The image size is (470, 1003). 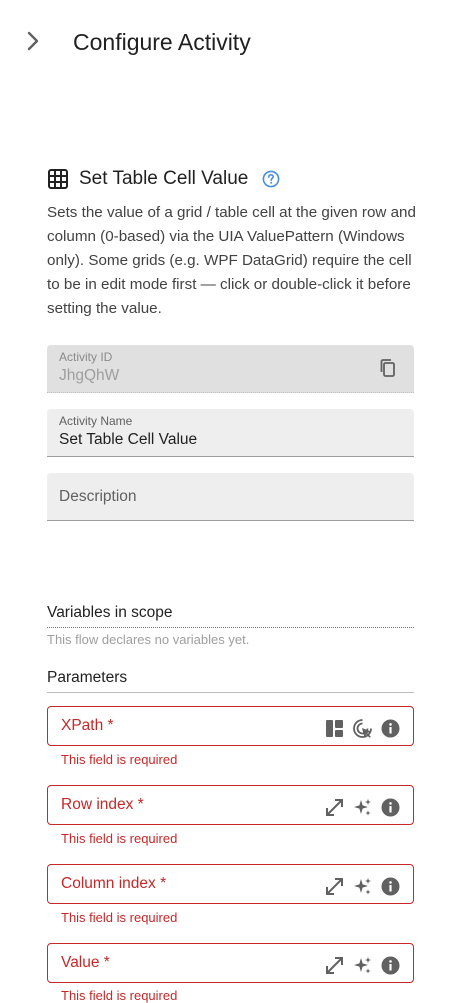 What do you see at coordinates (230, 726) in the screenshot?
I see `xpath-field: XPath *` at bounding box center [230, 726].